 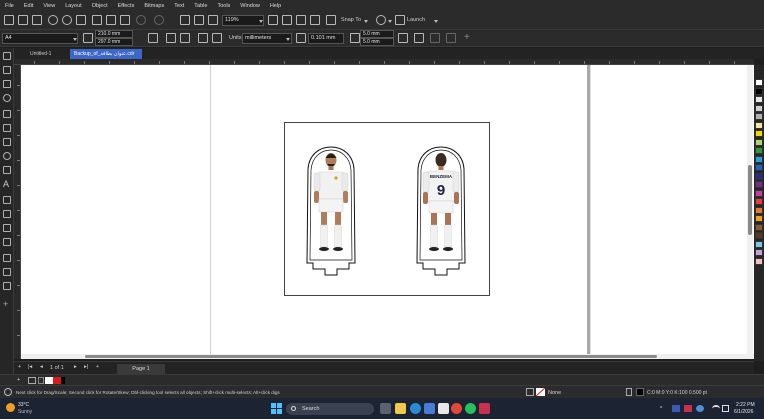 What do you see at coordinates (200, 6) in the screenshot?
I see `menu-table: Table` at bounding box center [200, 6].